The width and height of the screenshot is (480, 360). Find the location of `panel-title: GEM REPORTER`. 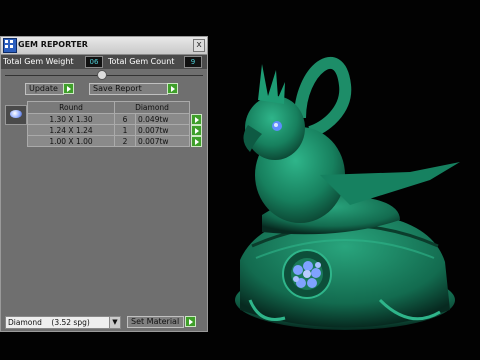

panel-title: GEM REPORTER is located at coordinates (53, 44).